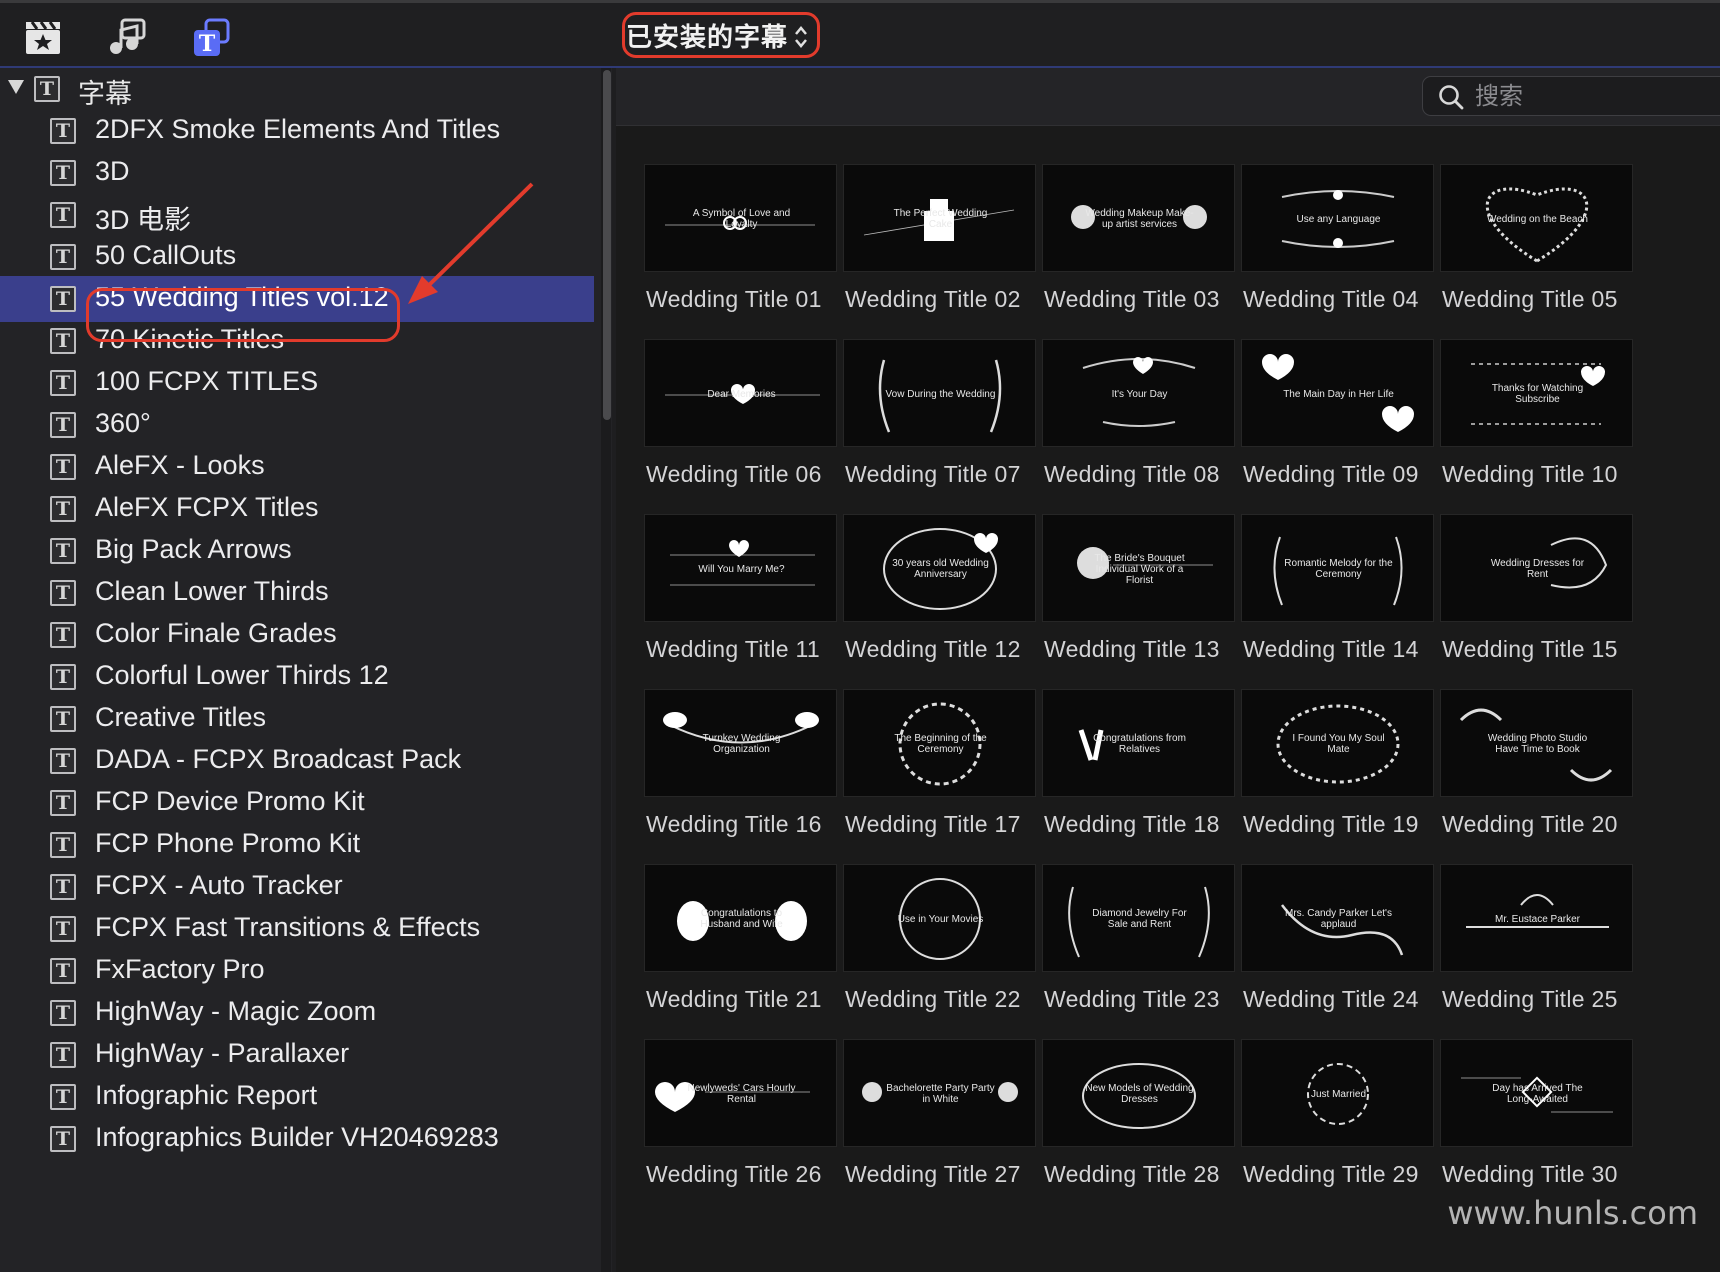 The width and height of the screenshot is (1720, 1272). I want to click on title-tile: Use in Your Movies Wedding Title 22, so click(941, 954).